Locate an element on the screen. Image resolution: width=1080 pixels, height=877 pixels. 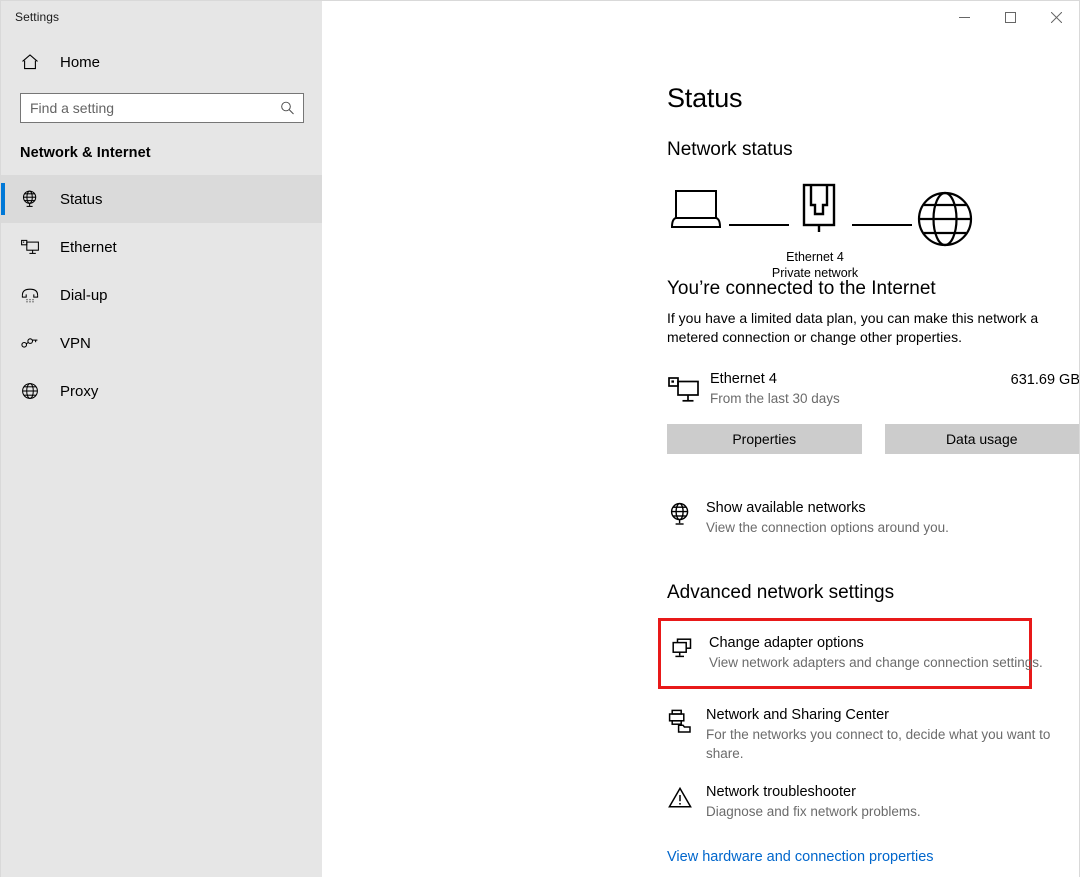
data-usage-adapter-name: Ethernet 4 is located at coordinates (743, 379).